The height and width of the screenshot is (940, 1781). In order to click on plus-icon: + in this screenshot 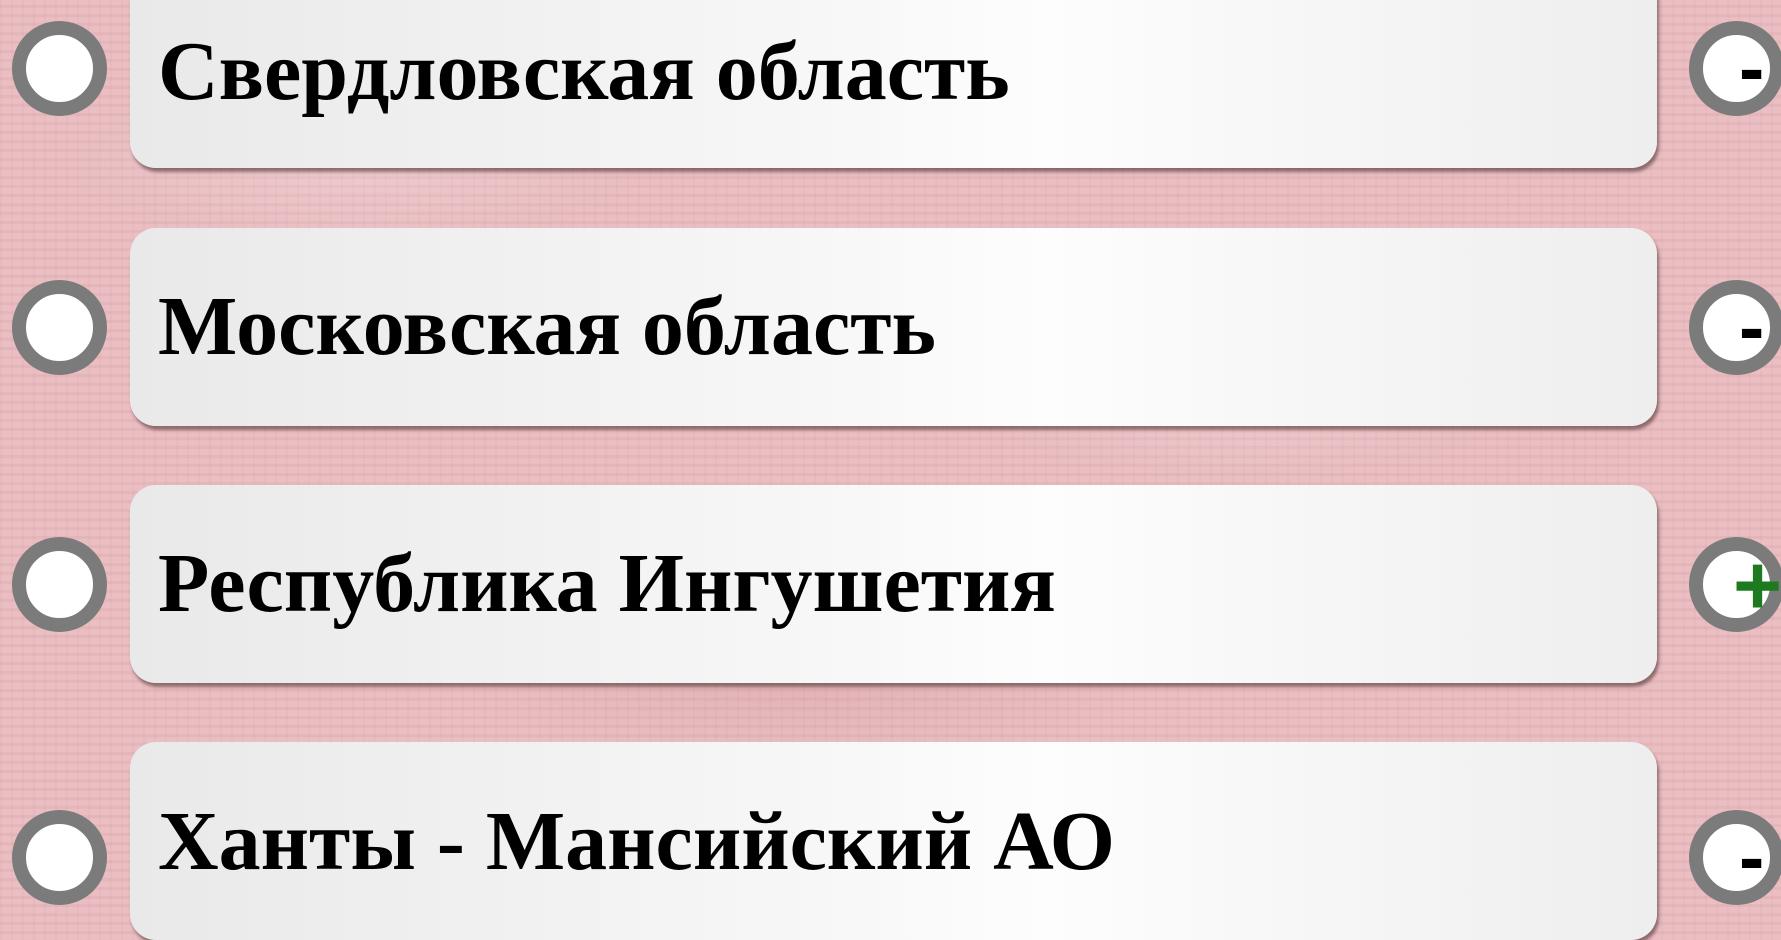, I will do `click(1757, 584)`.